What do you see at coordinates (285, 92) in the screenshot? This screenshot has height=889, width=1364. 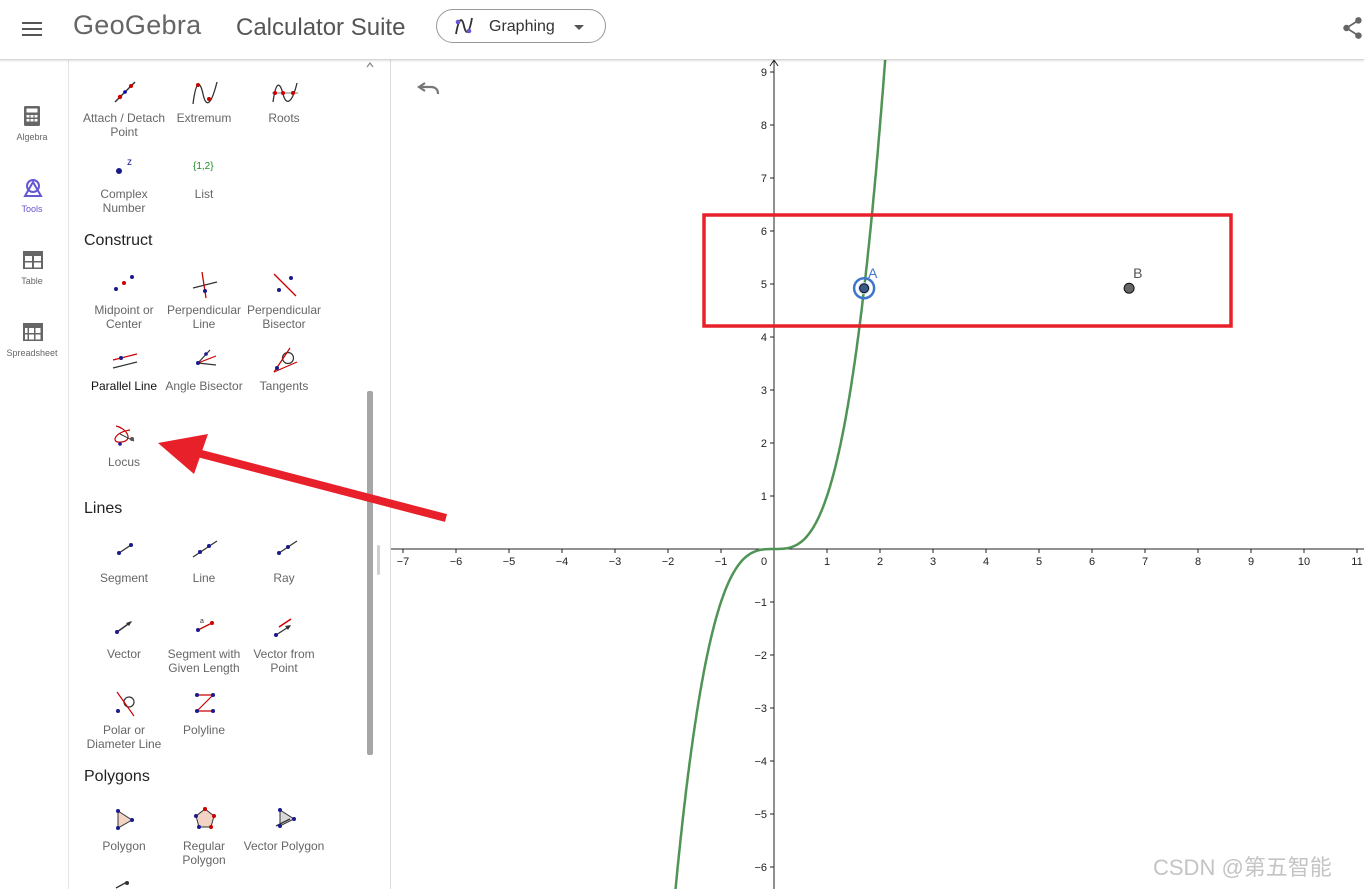 I see `roots-icon` at bounding box center [285, 92].